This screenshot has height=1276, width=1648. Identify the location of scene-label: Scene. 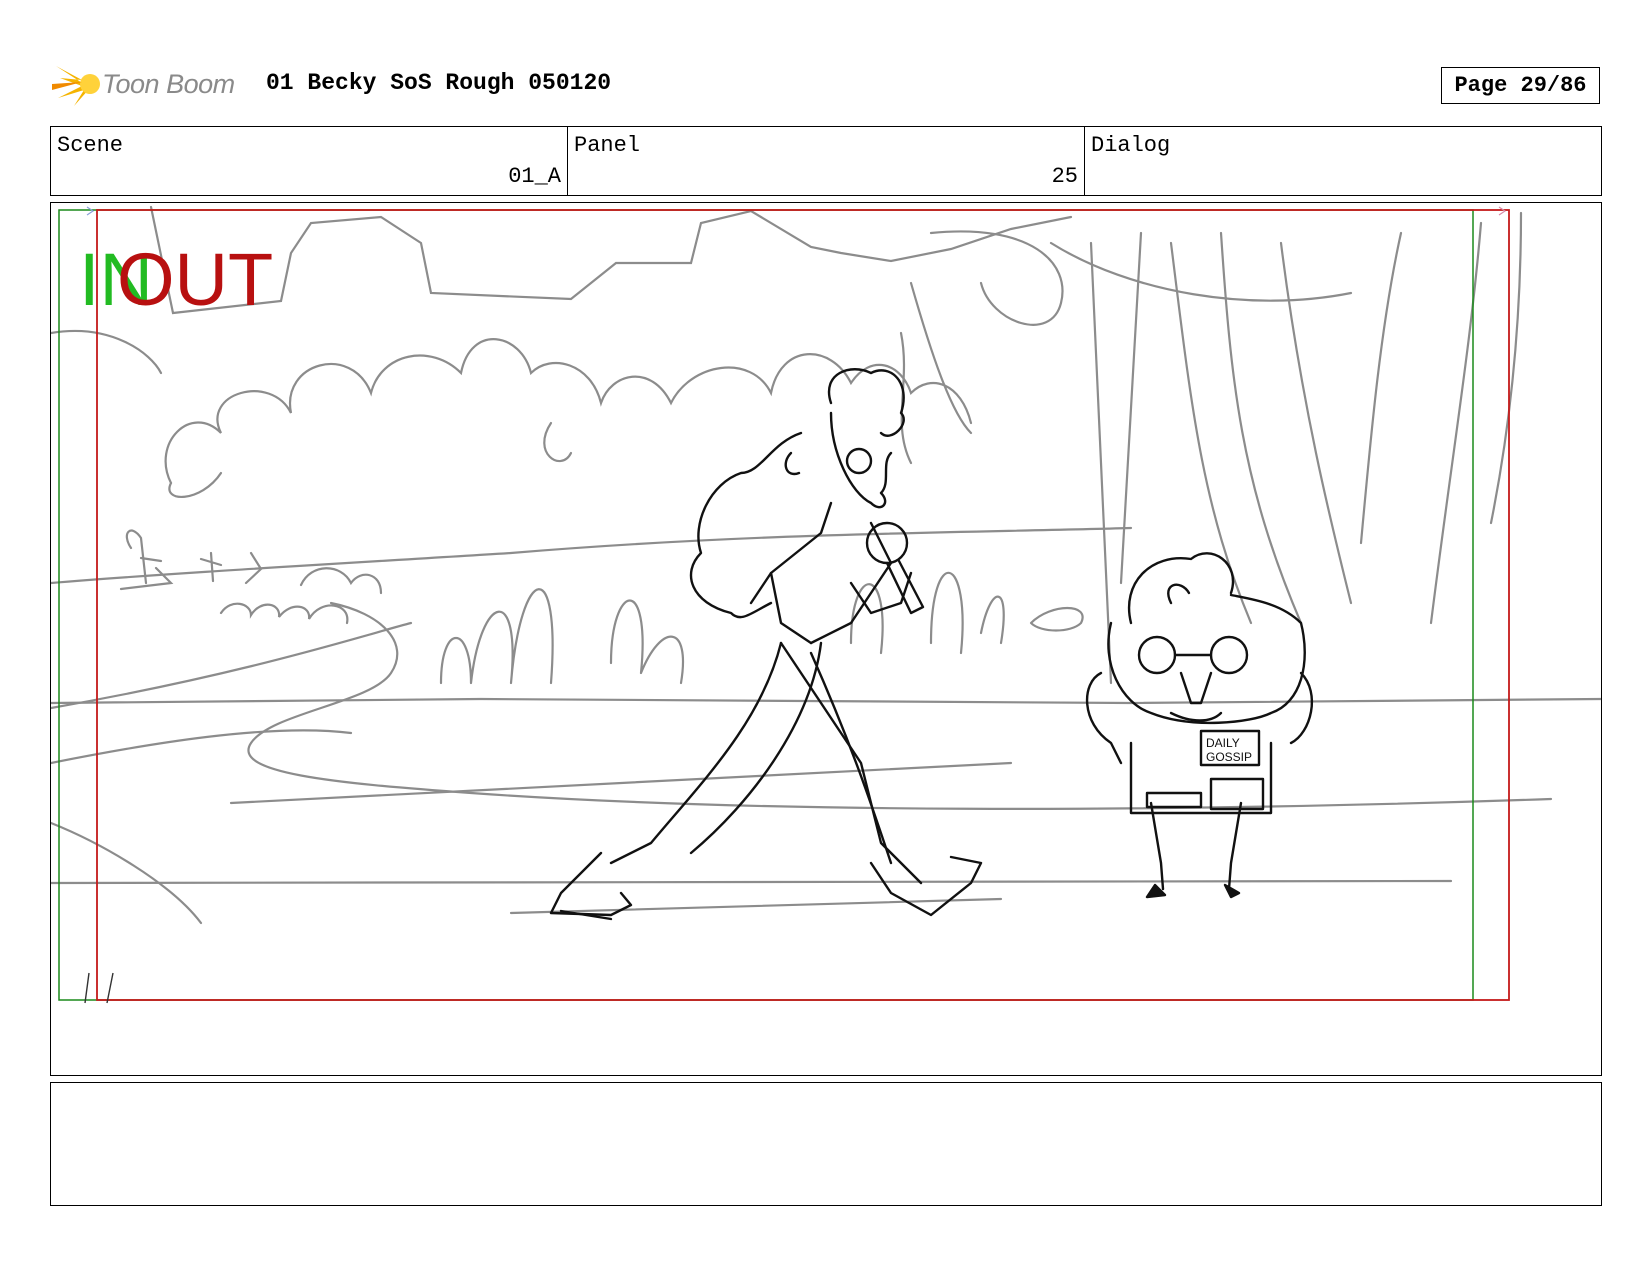
(90, 145).